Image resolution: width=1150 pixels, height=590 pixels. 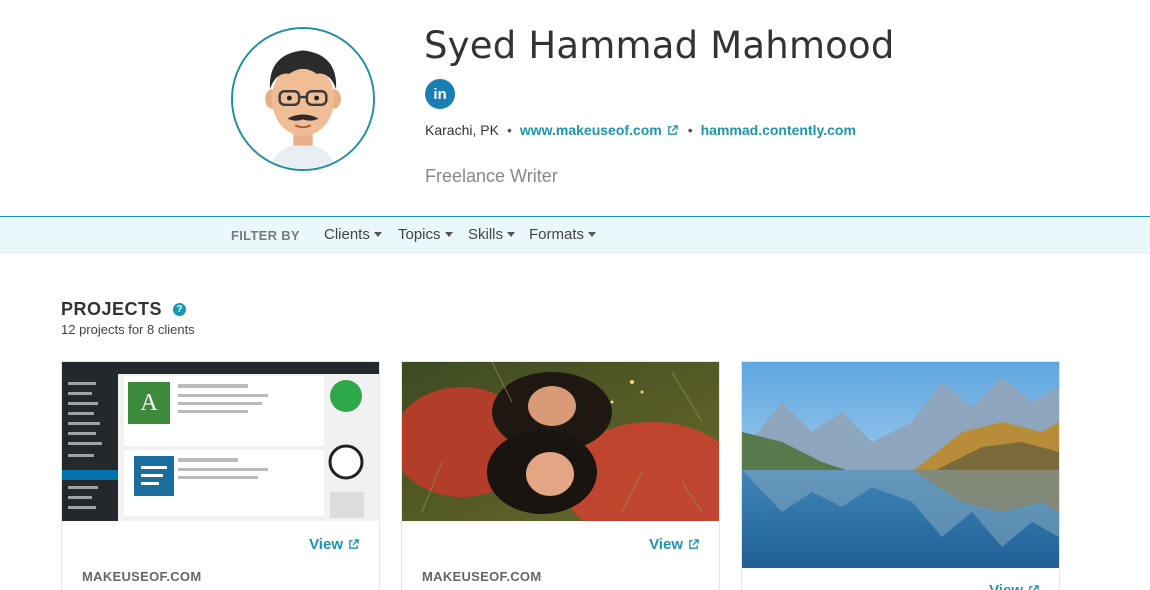 I want to click on portfolio-link: hammad.contently.com, so click(x=778, y=130).